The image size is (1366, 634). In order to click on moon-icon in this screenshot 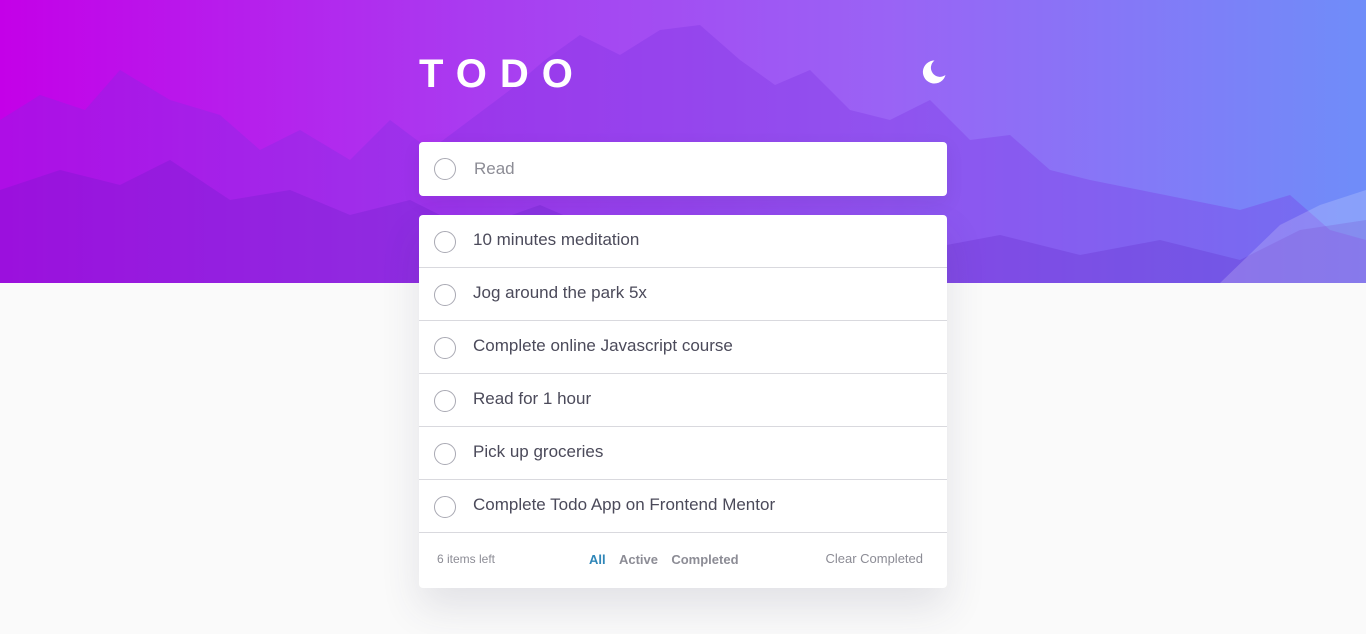, I will do `click(934, 72)`.